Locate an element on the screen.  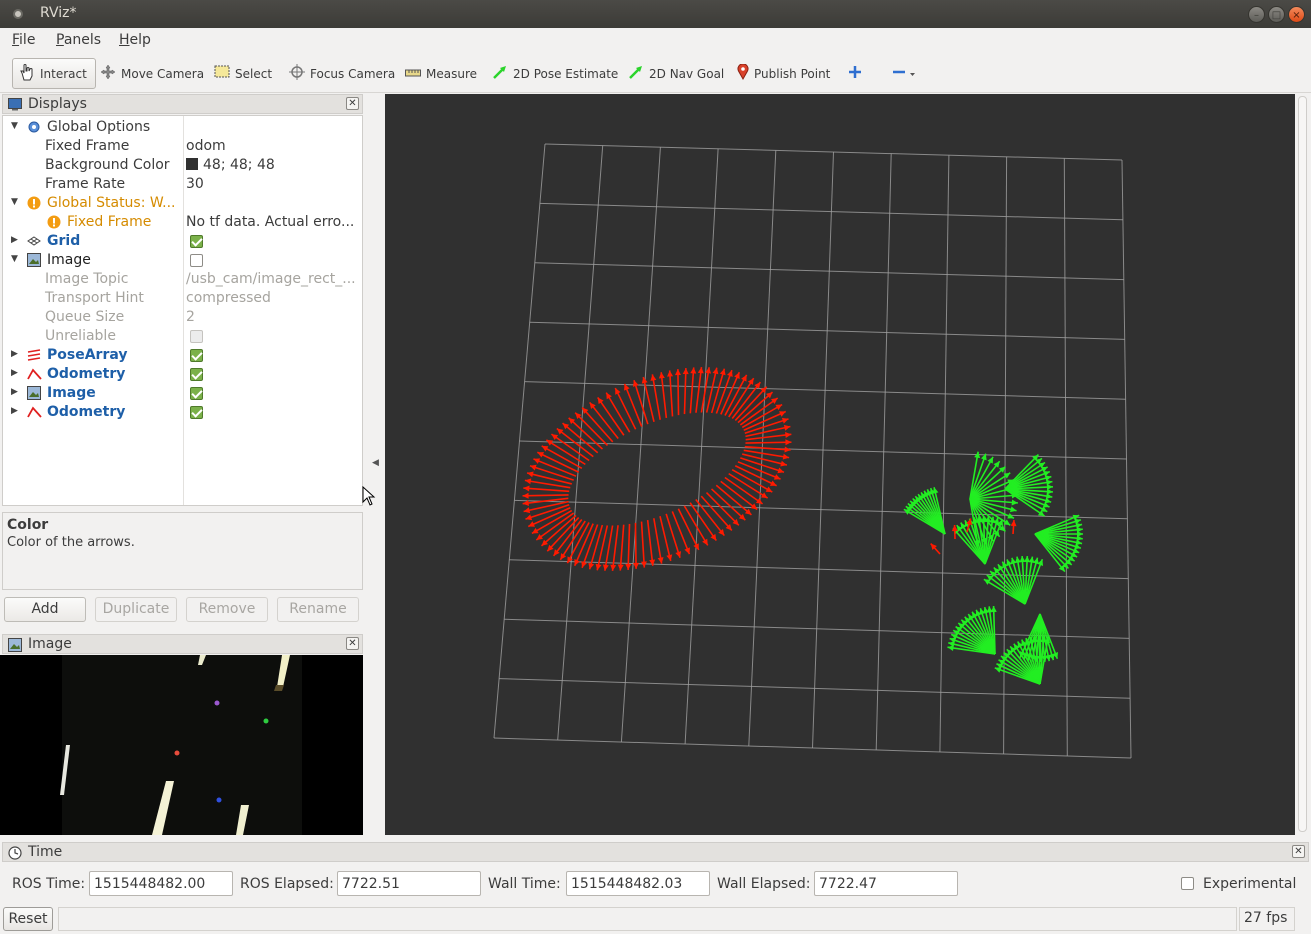
tree-row-fixed-frame: Fixed Frame odom is located at coordinates (182, 146).